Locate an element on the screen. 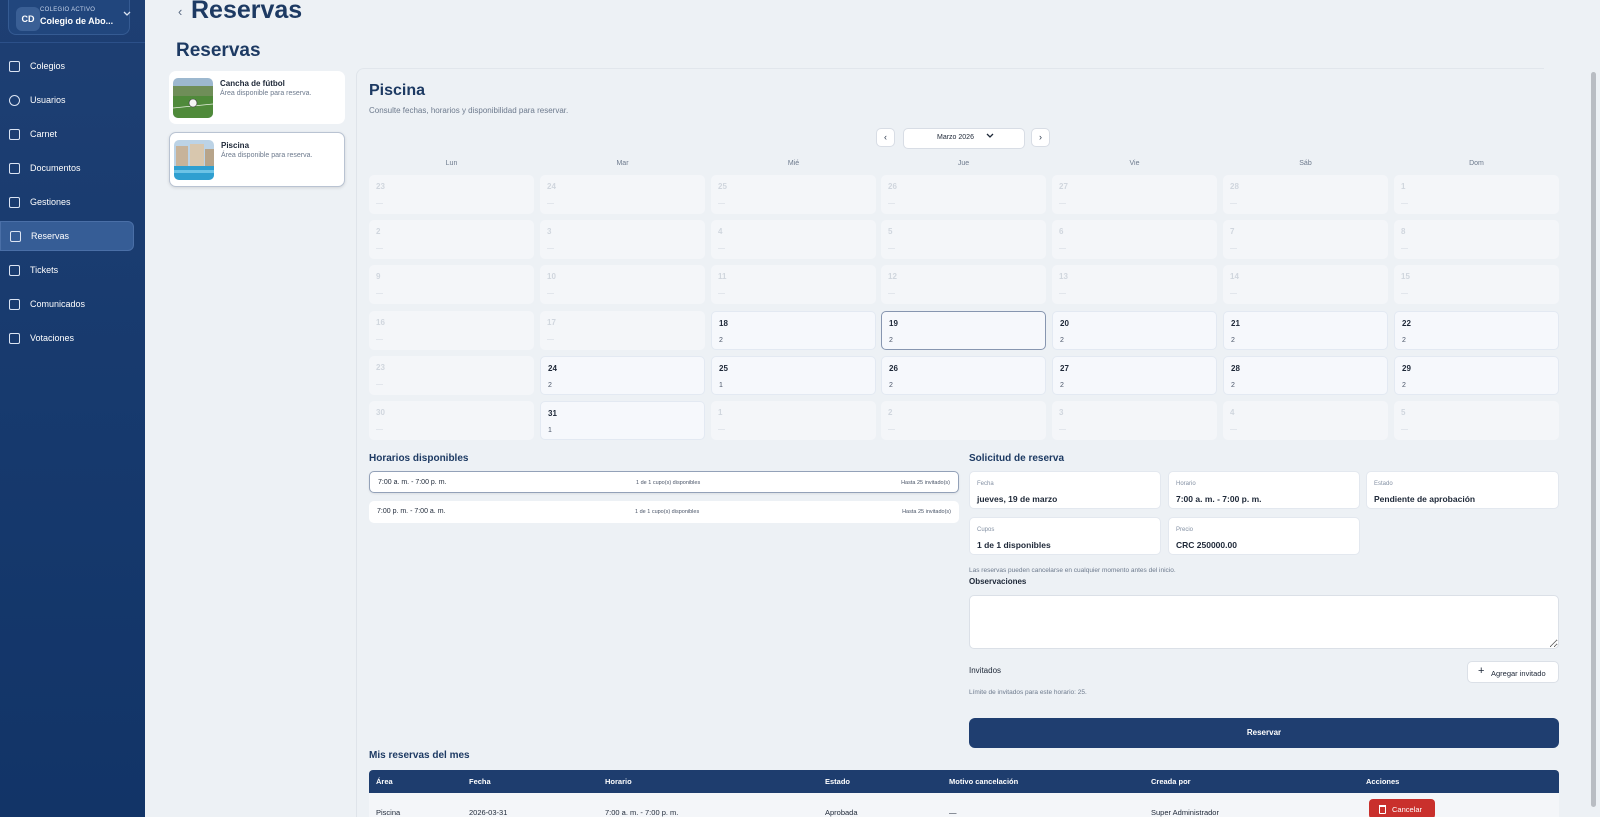 This screenshot has width=1600, height=817. day-number: 30 is located at coordinates (380, 412).